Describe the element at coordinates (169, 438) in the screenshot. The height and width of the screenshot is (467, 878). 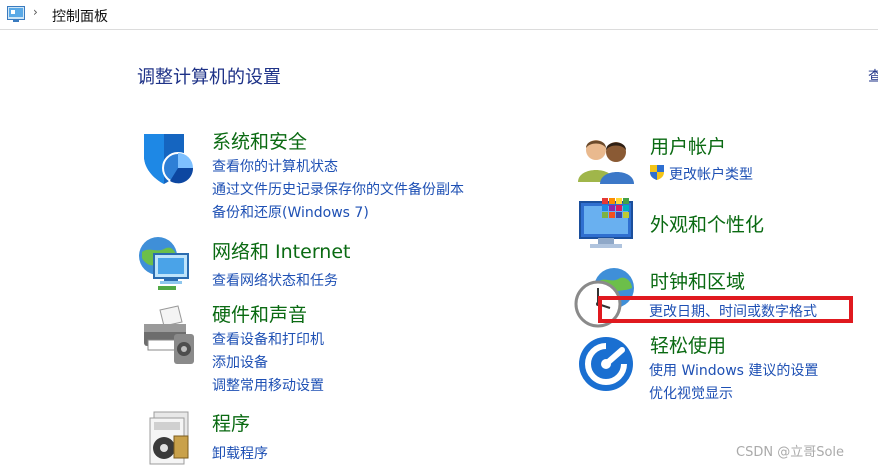
I see `programs-icon` at that location.